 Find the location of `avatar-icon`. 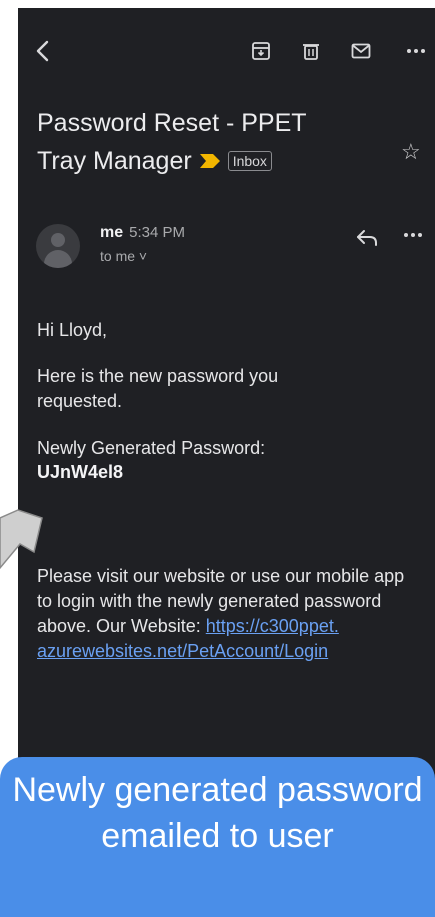

avatar-icon is located at coordinates (58, 246).